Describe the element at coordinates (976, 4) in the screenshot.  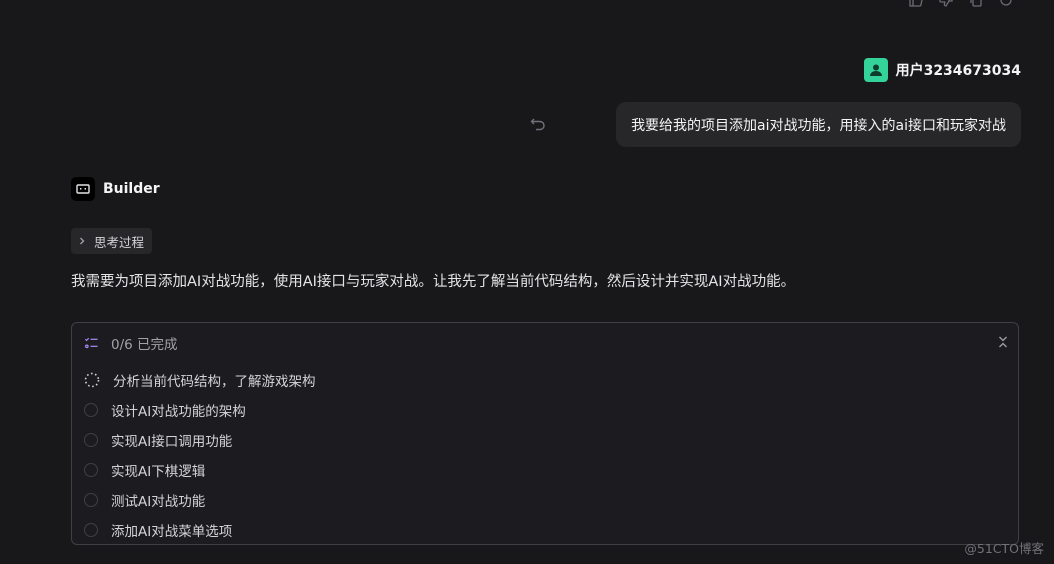
I see `copy-icon` at that location.